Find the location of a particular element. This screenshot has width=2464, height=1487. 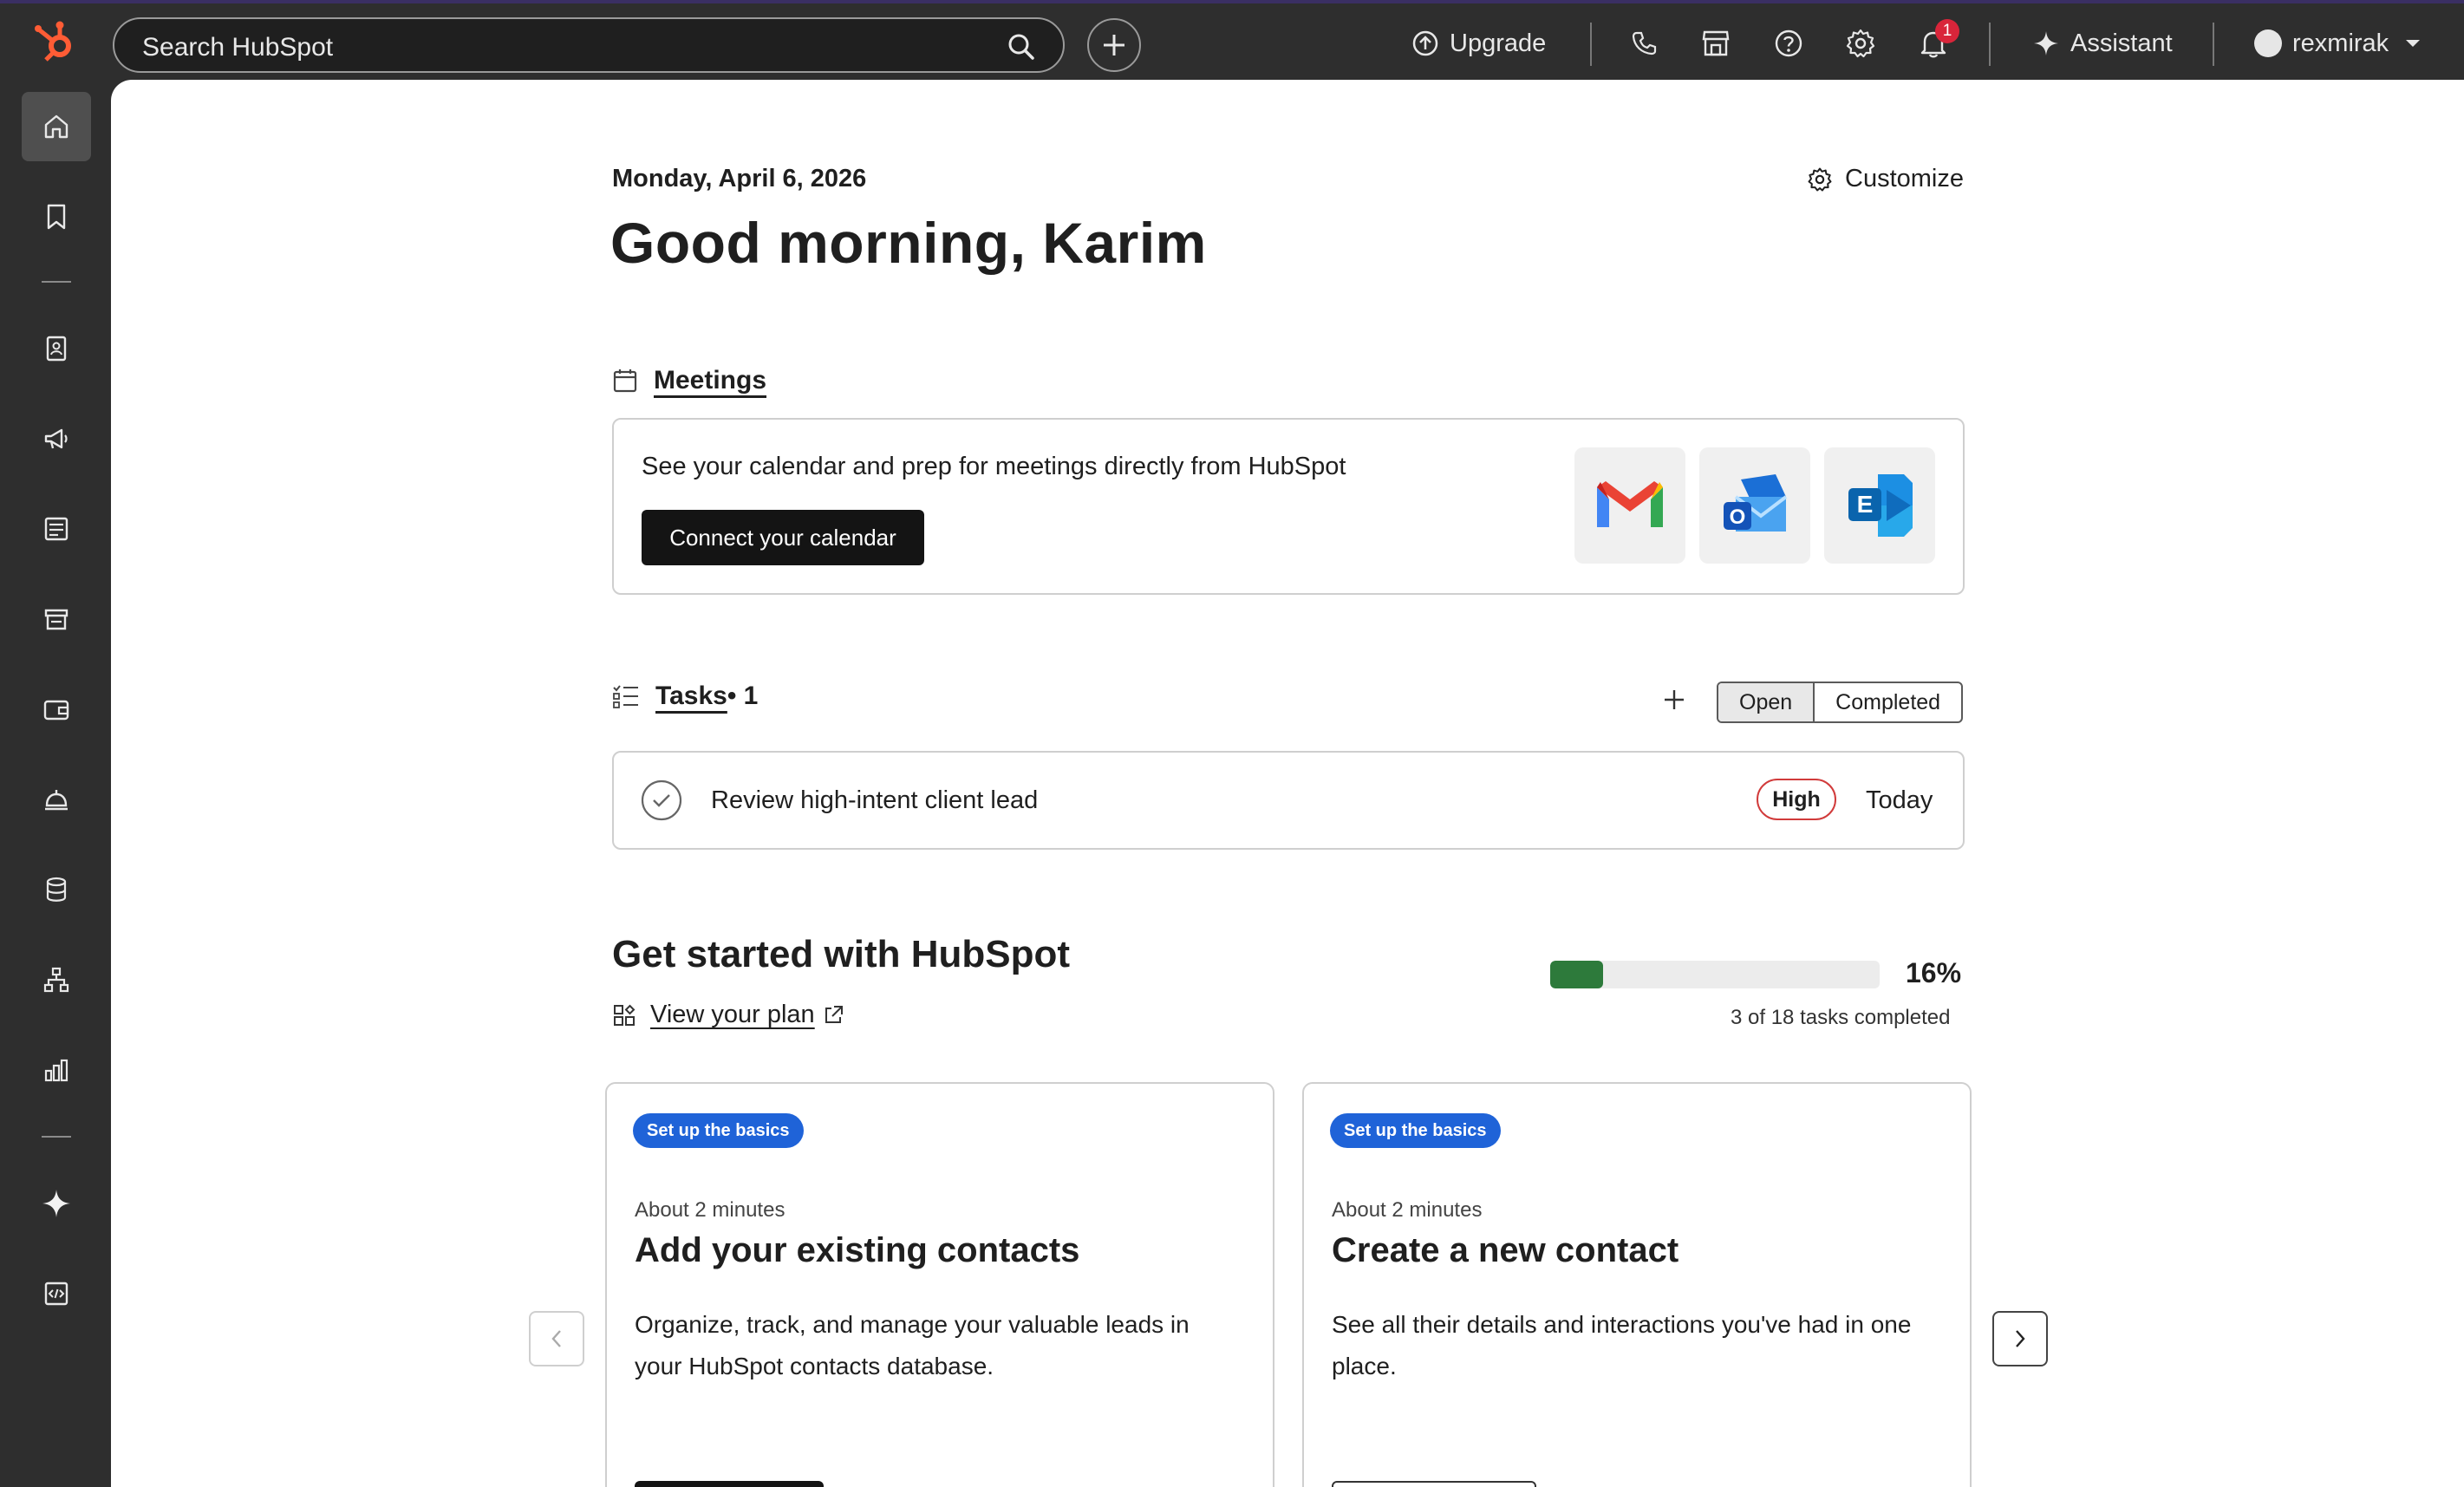

onboarding-progress-bar is located at coordinates (1715, 974).